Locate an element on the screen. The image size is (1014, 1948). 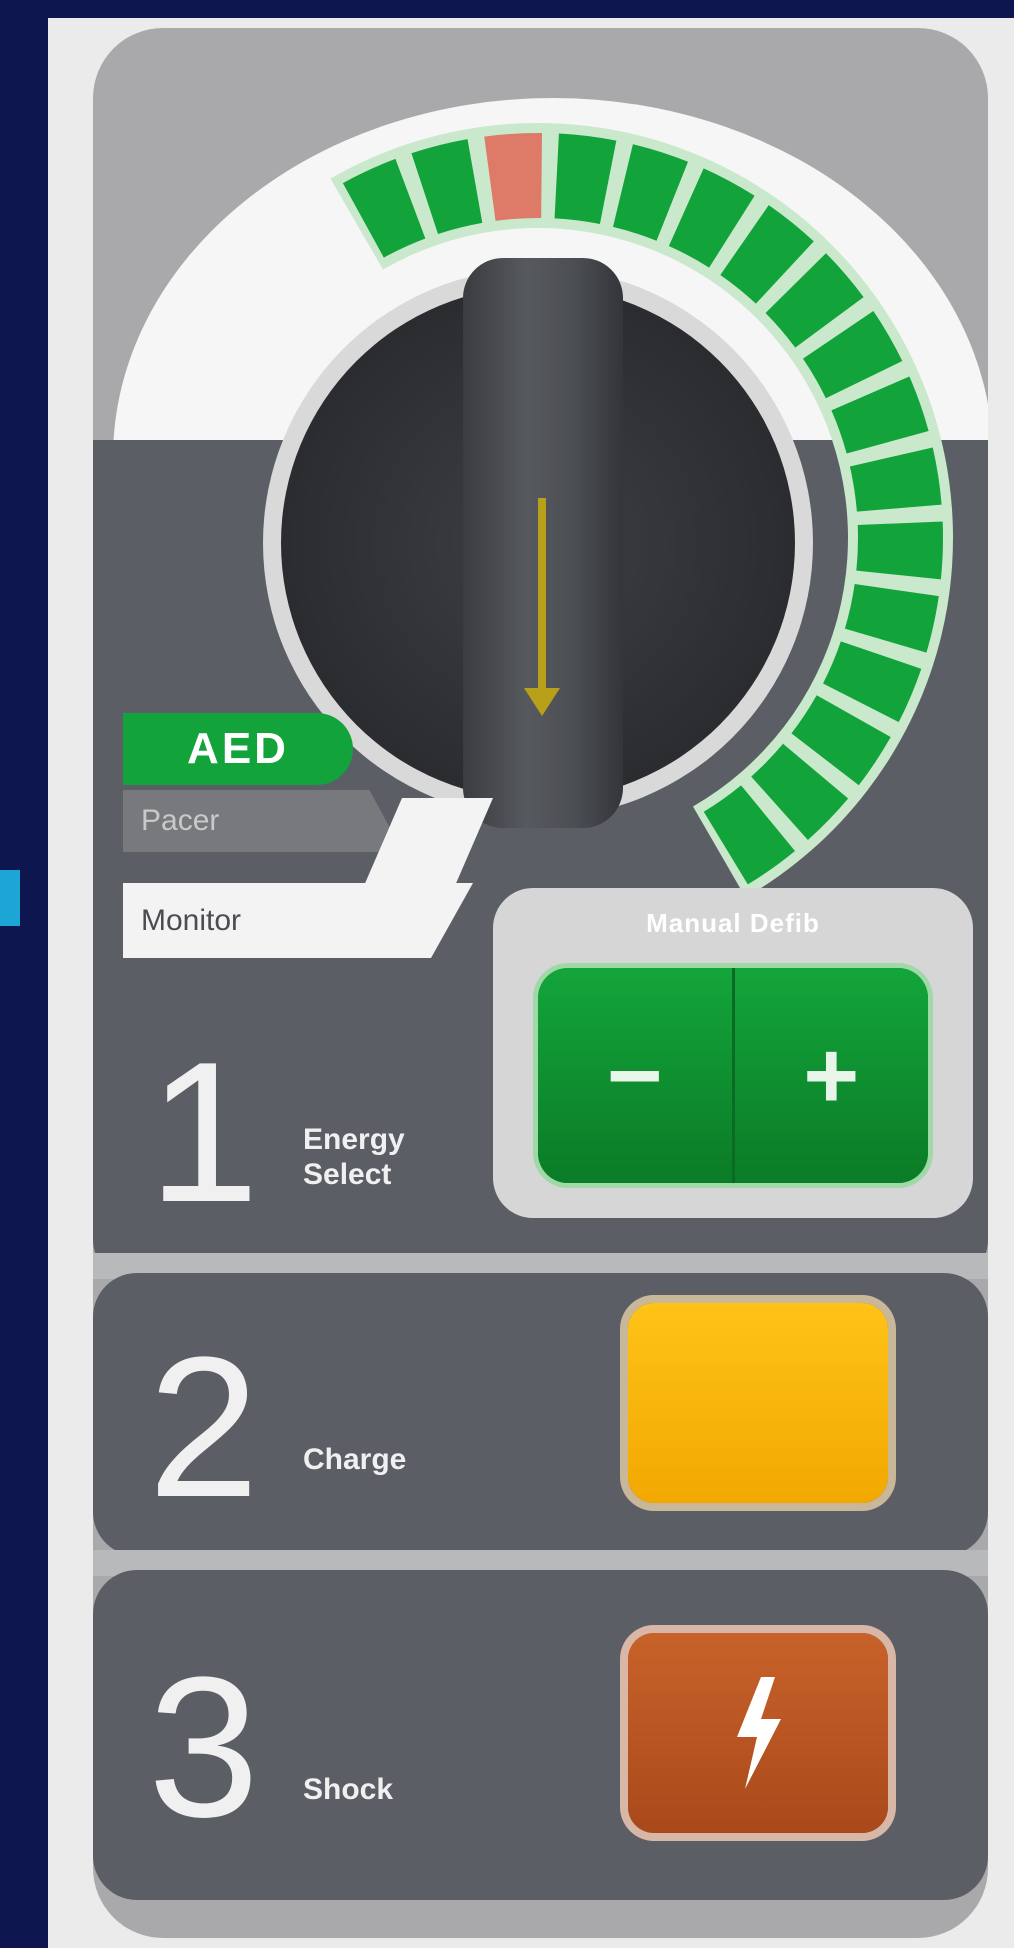
step-1-label: Energy Select is located at coordinates (354, 1157).